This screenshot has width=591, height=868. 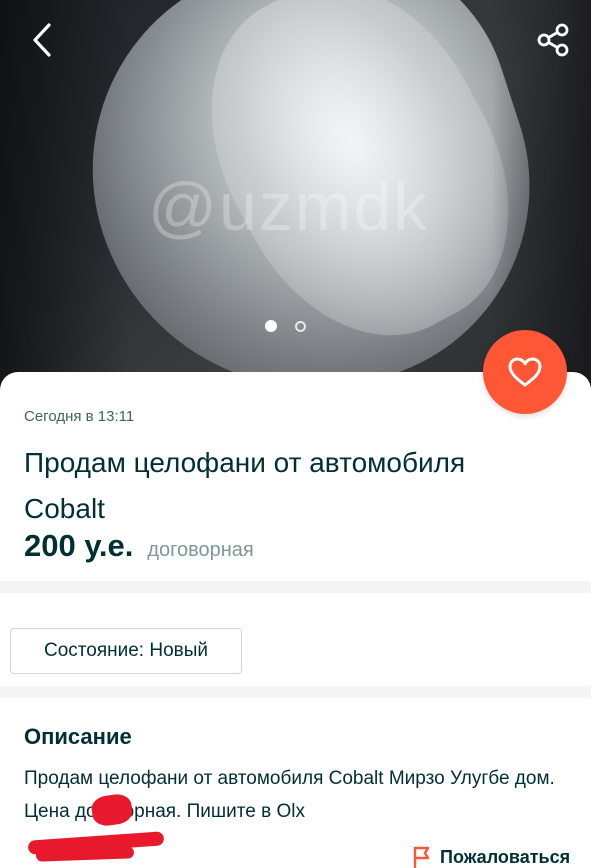 I want to click on description-heading: Описание, so click(x=78, y=736).